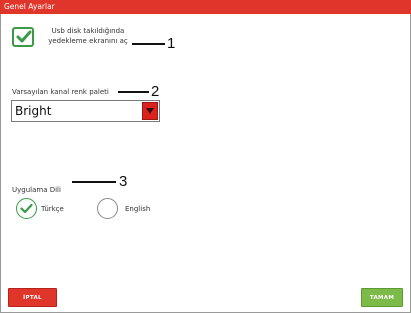 Image resolution: width=411 pixels, height=313 pixels. I want to click on callout-number-1: 1, so click(171, 43).